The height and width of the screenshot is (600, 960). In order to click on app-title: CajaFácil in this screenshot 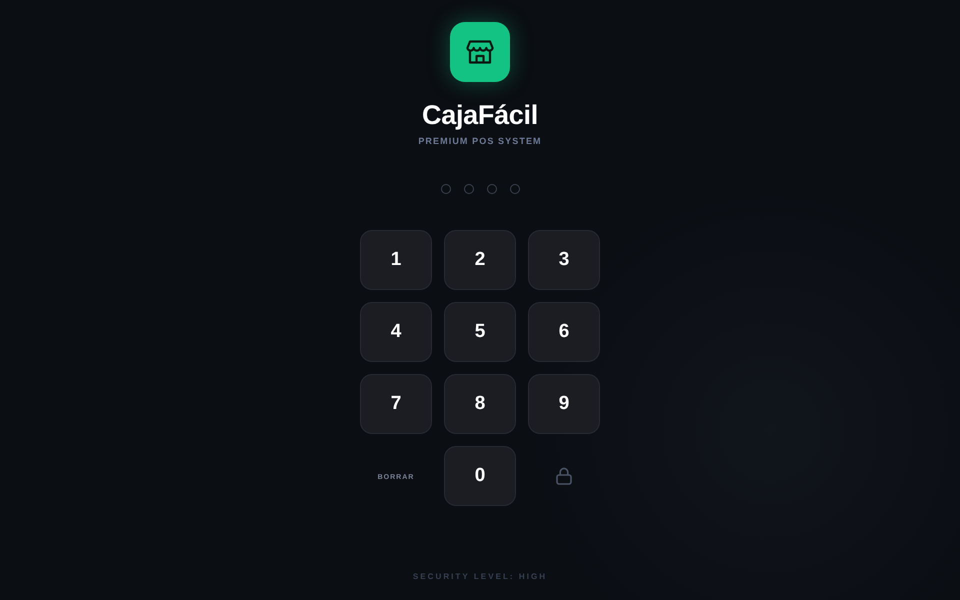, I will do `click(480, 115)`.